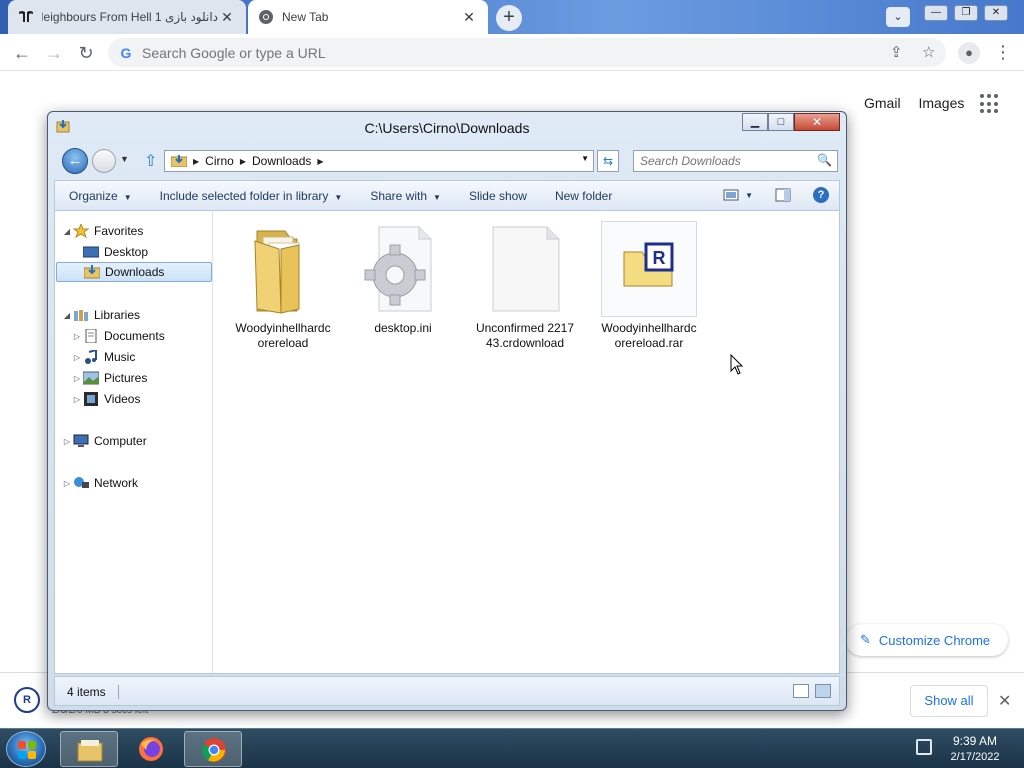 The image size is (1024, 768). Describe the element at coordinates (498, 196) in the screenshot. I see `slide-show-button: Slide show` at that location.